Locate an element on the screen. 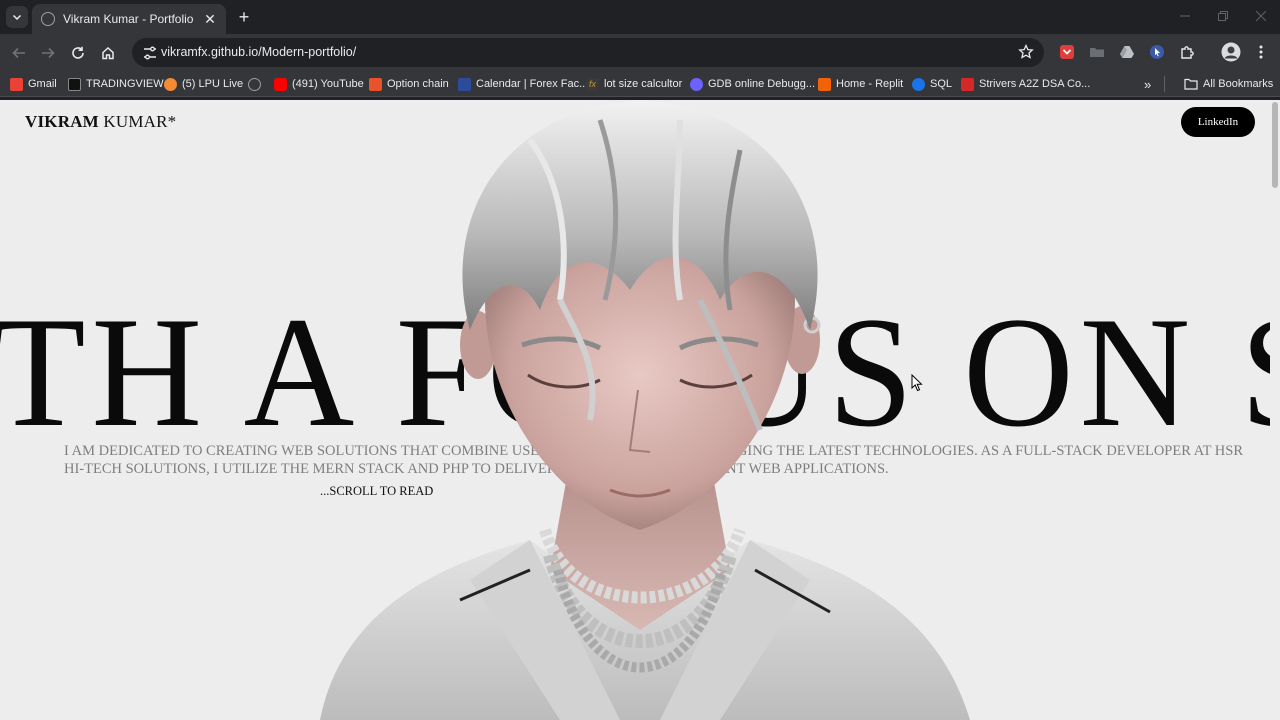  minimize-button is located at coordinates (1185, 16).